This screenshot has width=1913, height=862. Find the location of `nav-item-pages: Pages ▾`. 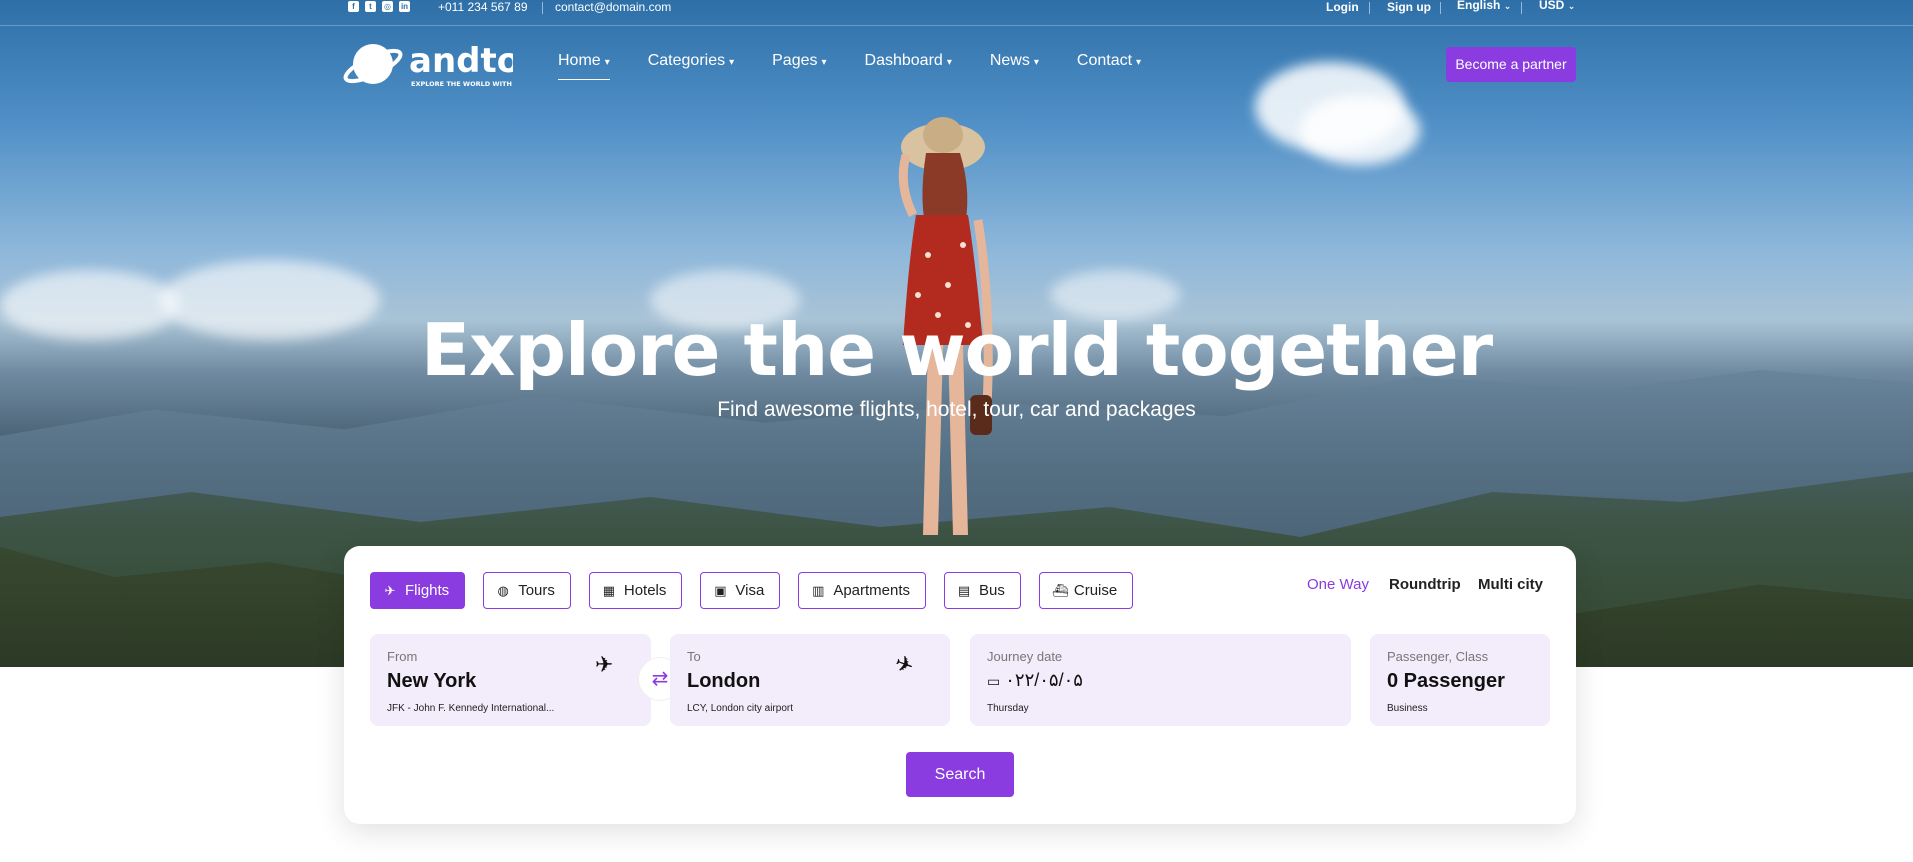

nav-item-pages: Pages ▾ is located at coordinates (799, 61).